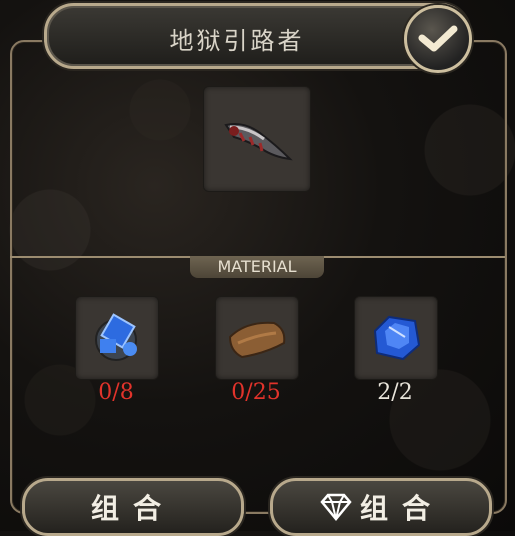  Describe the element at coordinates (237, 41) in the screenshot. I see `item-title: 地狱引路者` at that location.